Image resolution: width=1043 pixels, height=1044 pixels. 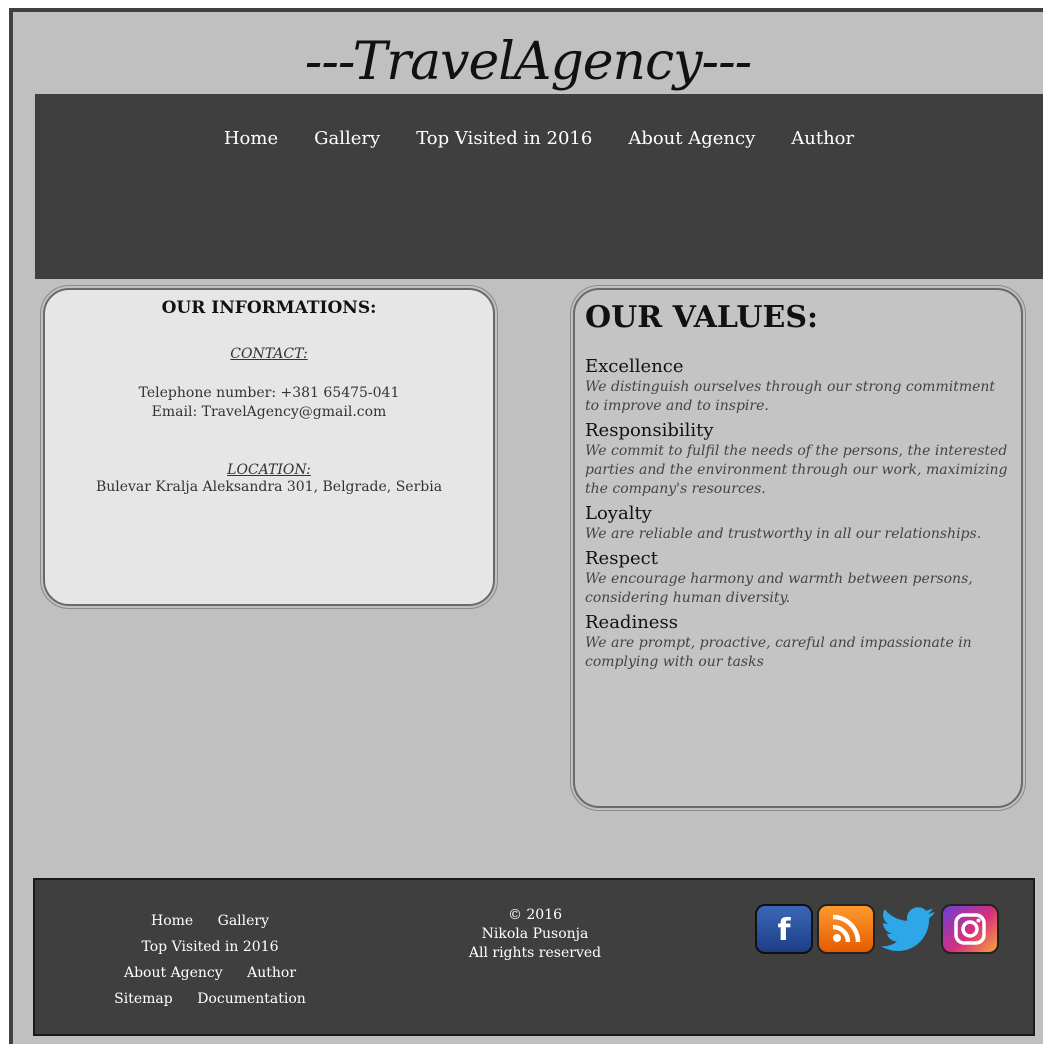 I want to click on owner-text: Nikola Pusonja, so click(x=535, y=934).